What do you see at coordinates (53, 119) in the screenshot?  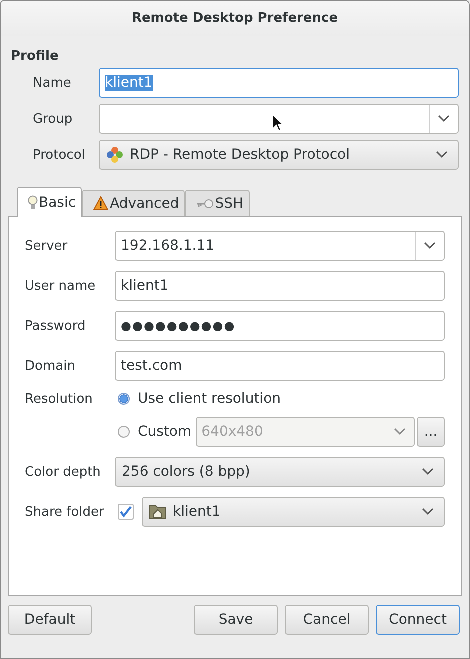 I see `field-label: Group` at bounding box center [53, 119].